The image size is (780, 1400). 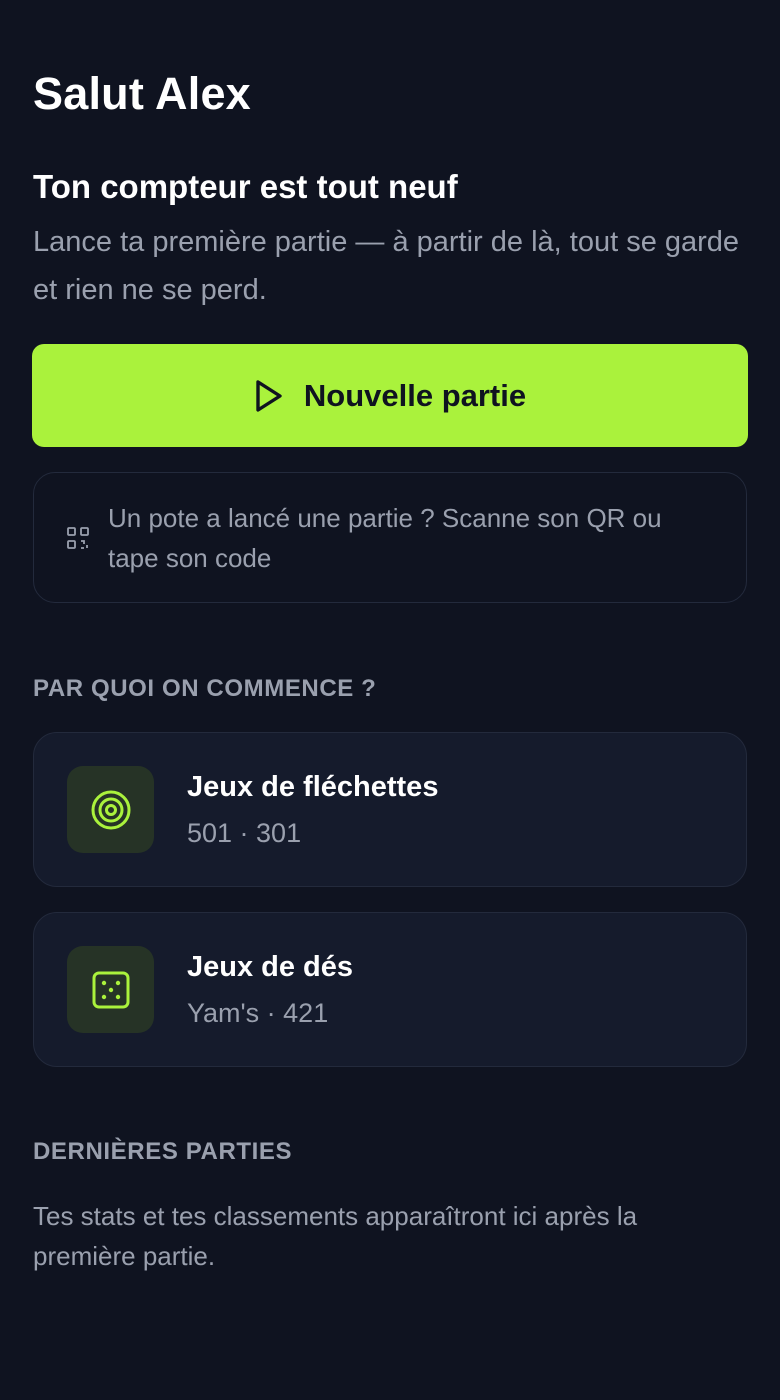 What do you see at coordinates (244, 832) in the screenshot?
I see `darts-card-subtitle: 501 · 301` at bounding box center [244, 832].